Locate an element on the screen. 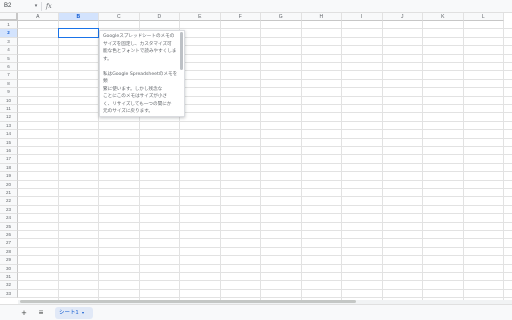  row-header-17: 17 is located at coordinates (9, 159).